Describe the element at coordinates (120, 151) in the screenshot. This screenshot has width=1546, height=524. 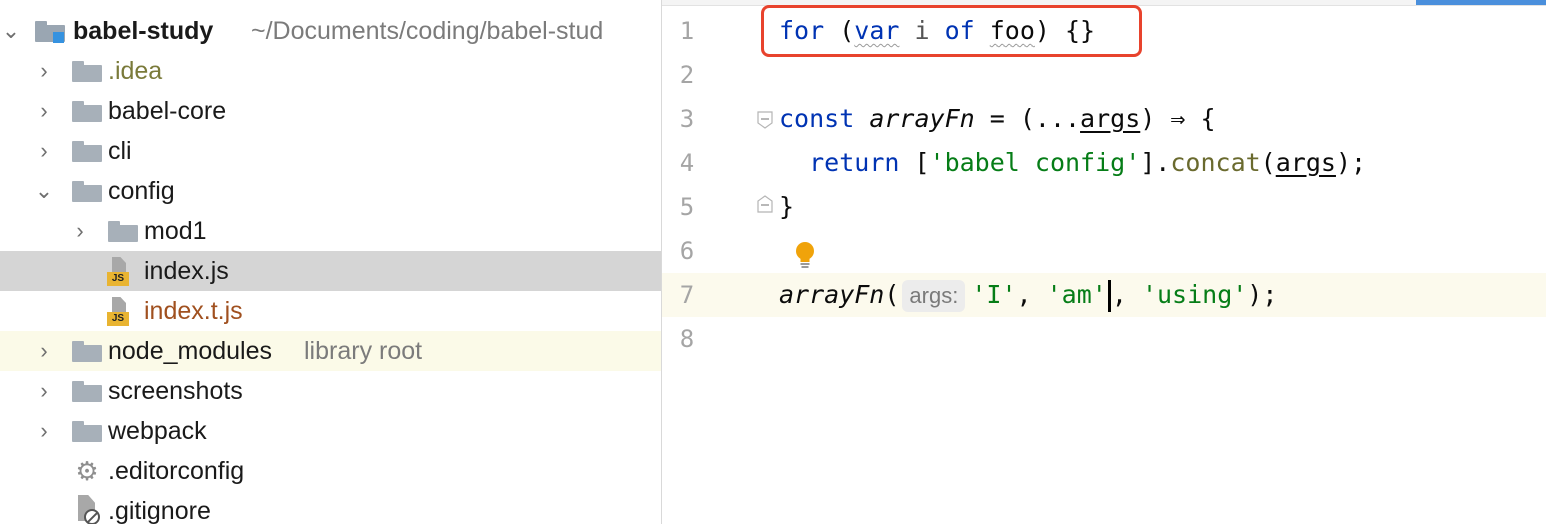
I see `tree-item-label: cli` at that location.